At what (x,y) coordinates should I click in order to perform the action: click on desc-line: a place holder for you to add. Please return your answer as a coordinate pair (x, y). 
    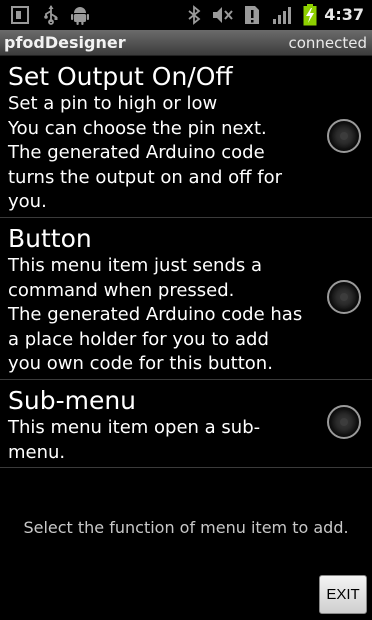
    Looking at the image, I should click on (138, 339).